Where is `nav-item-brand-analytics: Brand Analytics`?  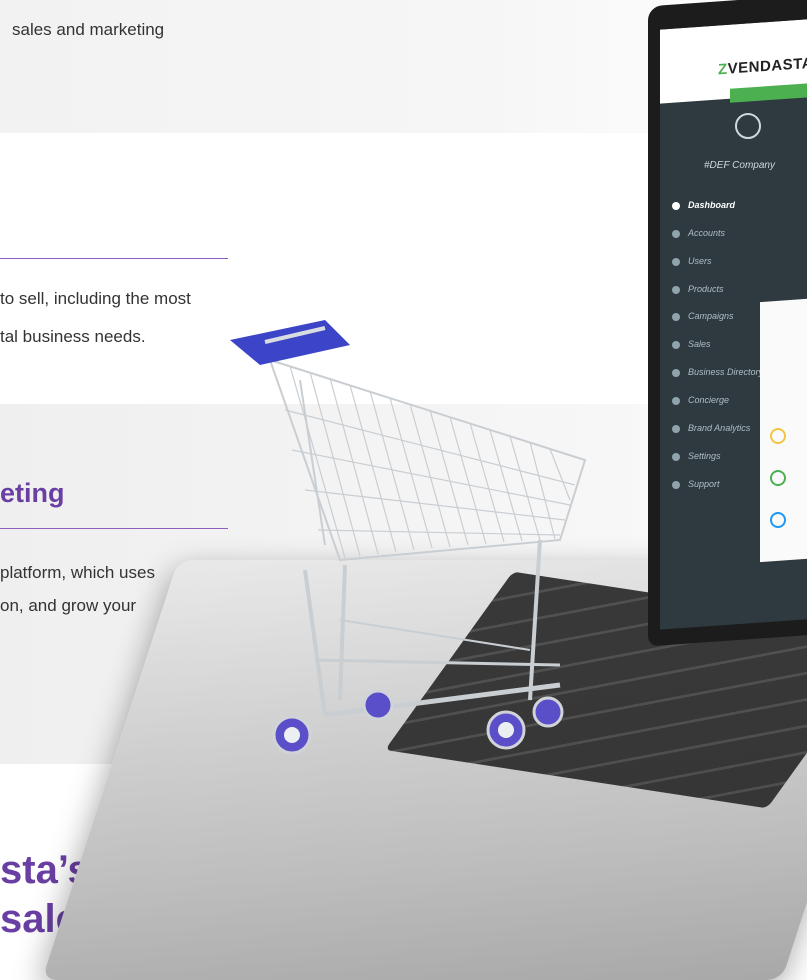
nav-item-brand-analytics: Brand Analytics is located at coordinates (711, 428).